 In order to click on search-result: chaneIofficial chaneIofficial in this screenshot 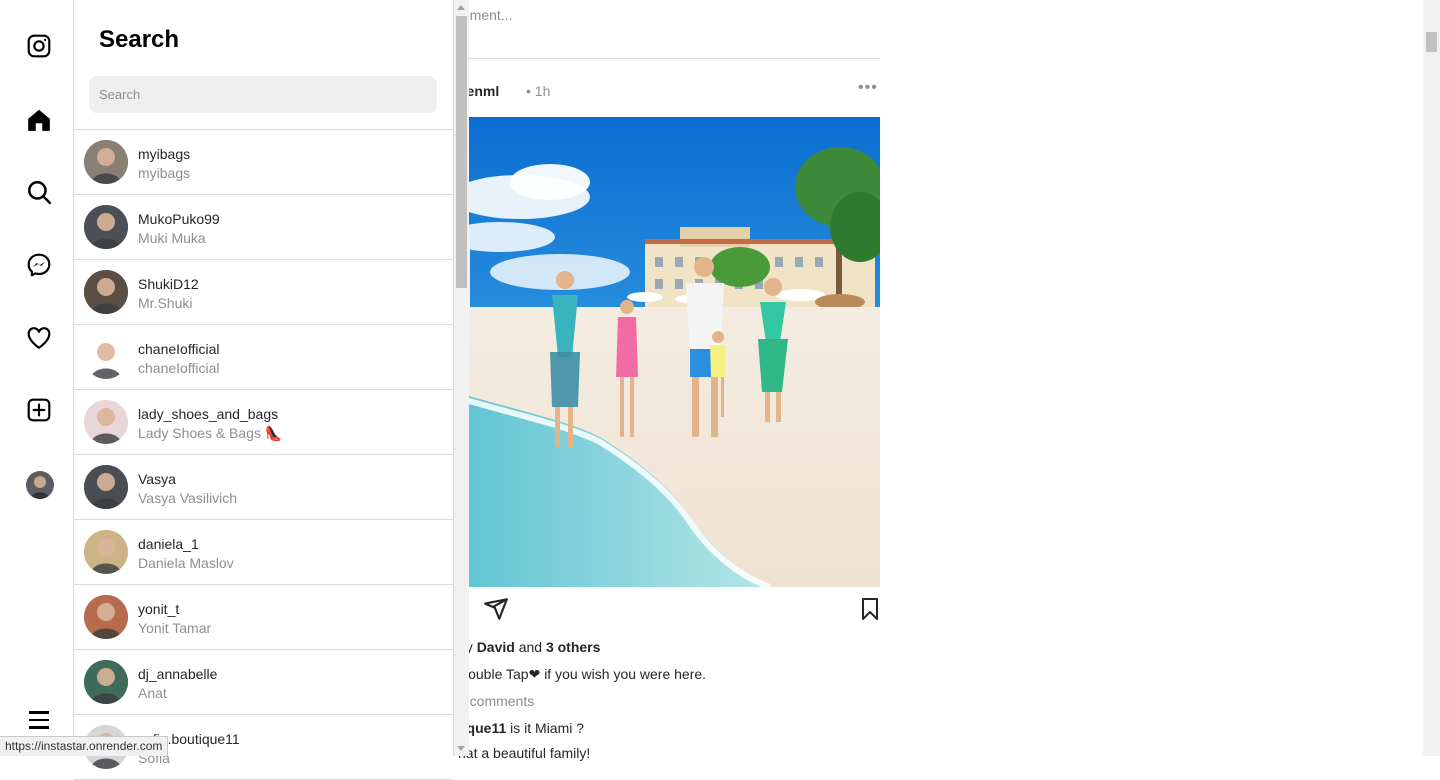, I will do `click(263, 357)`.